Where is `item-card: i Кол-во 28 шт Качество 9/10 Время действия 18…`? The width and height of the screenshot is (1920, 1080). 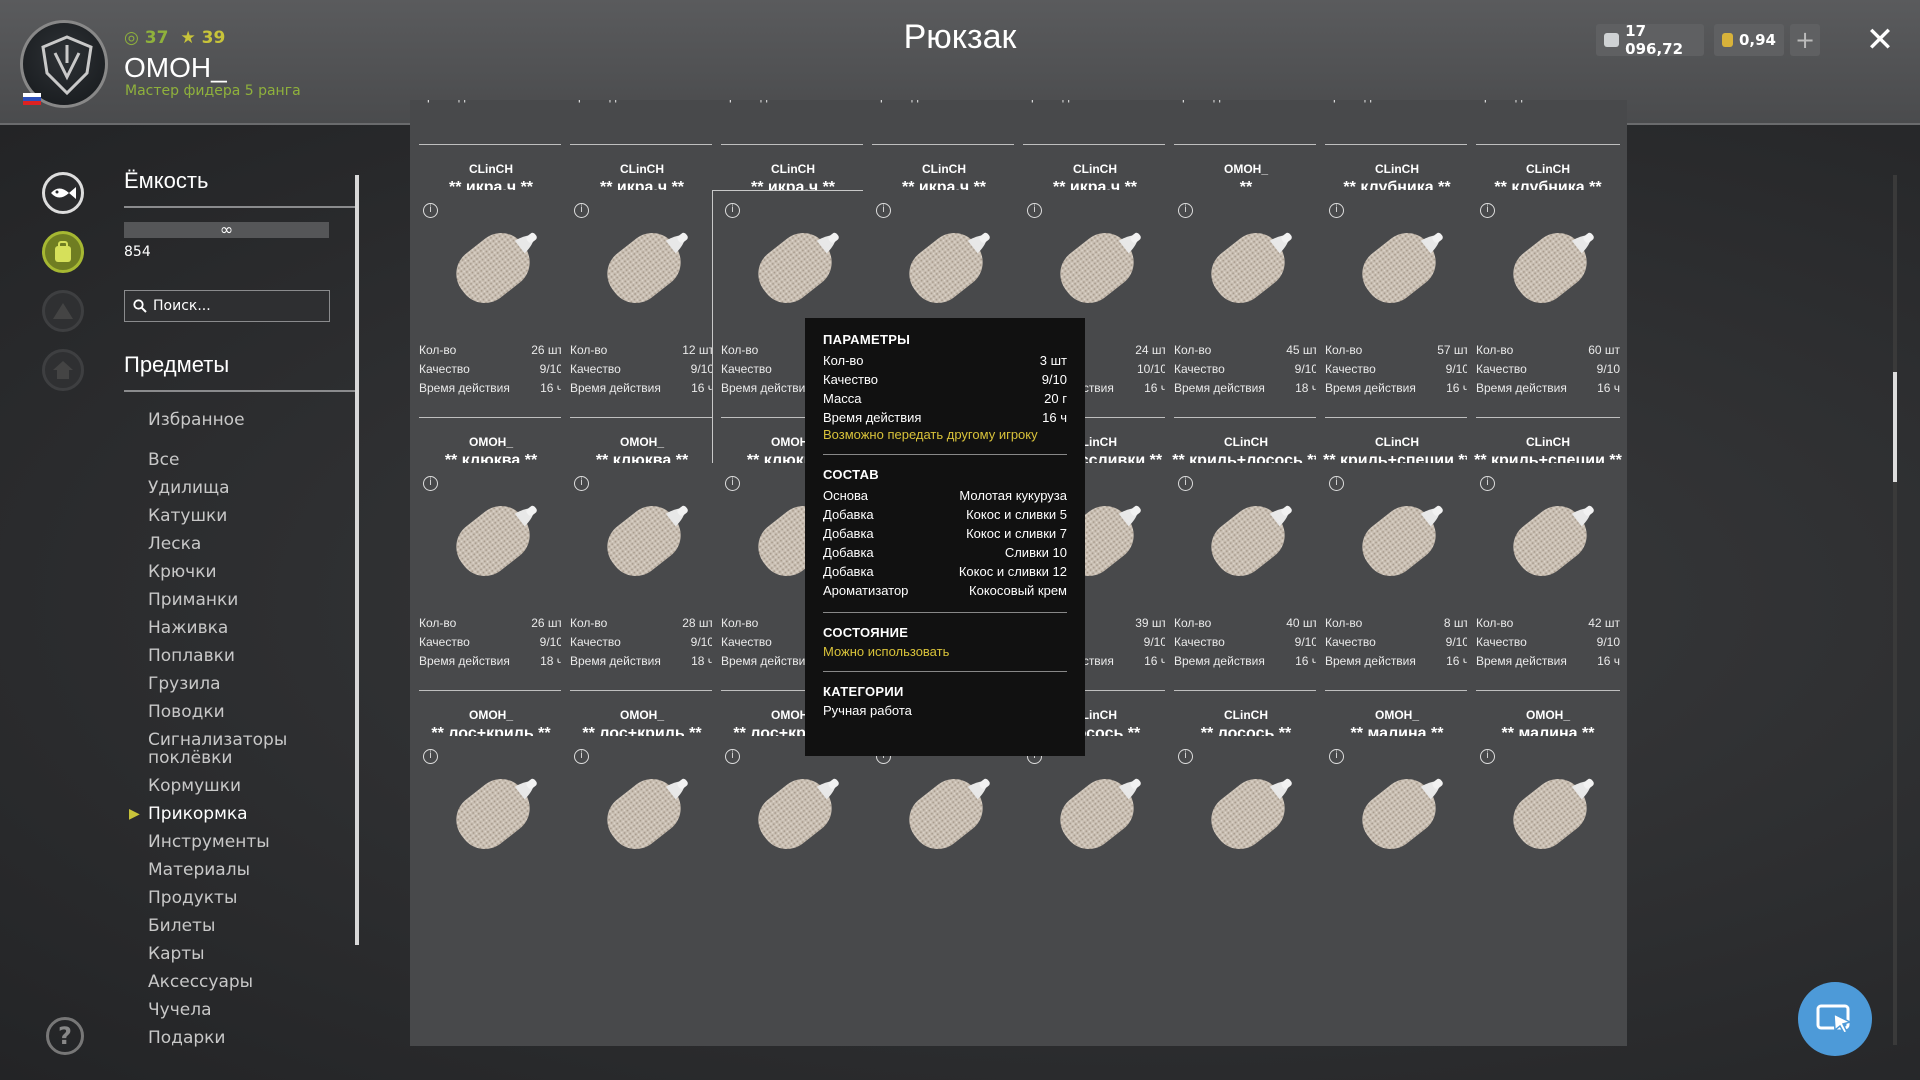
item-card: i Кол-во 28 шт Качество 9/10 Время действия 18… is located at coordinates (641, 618).